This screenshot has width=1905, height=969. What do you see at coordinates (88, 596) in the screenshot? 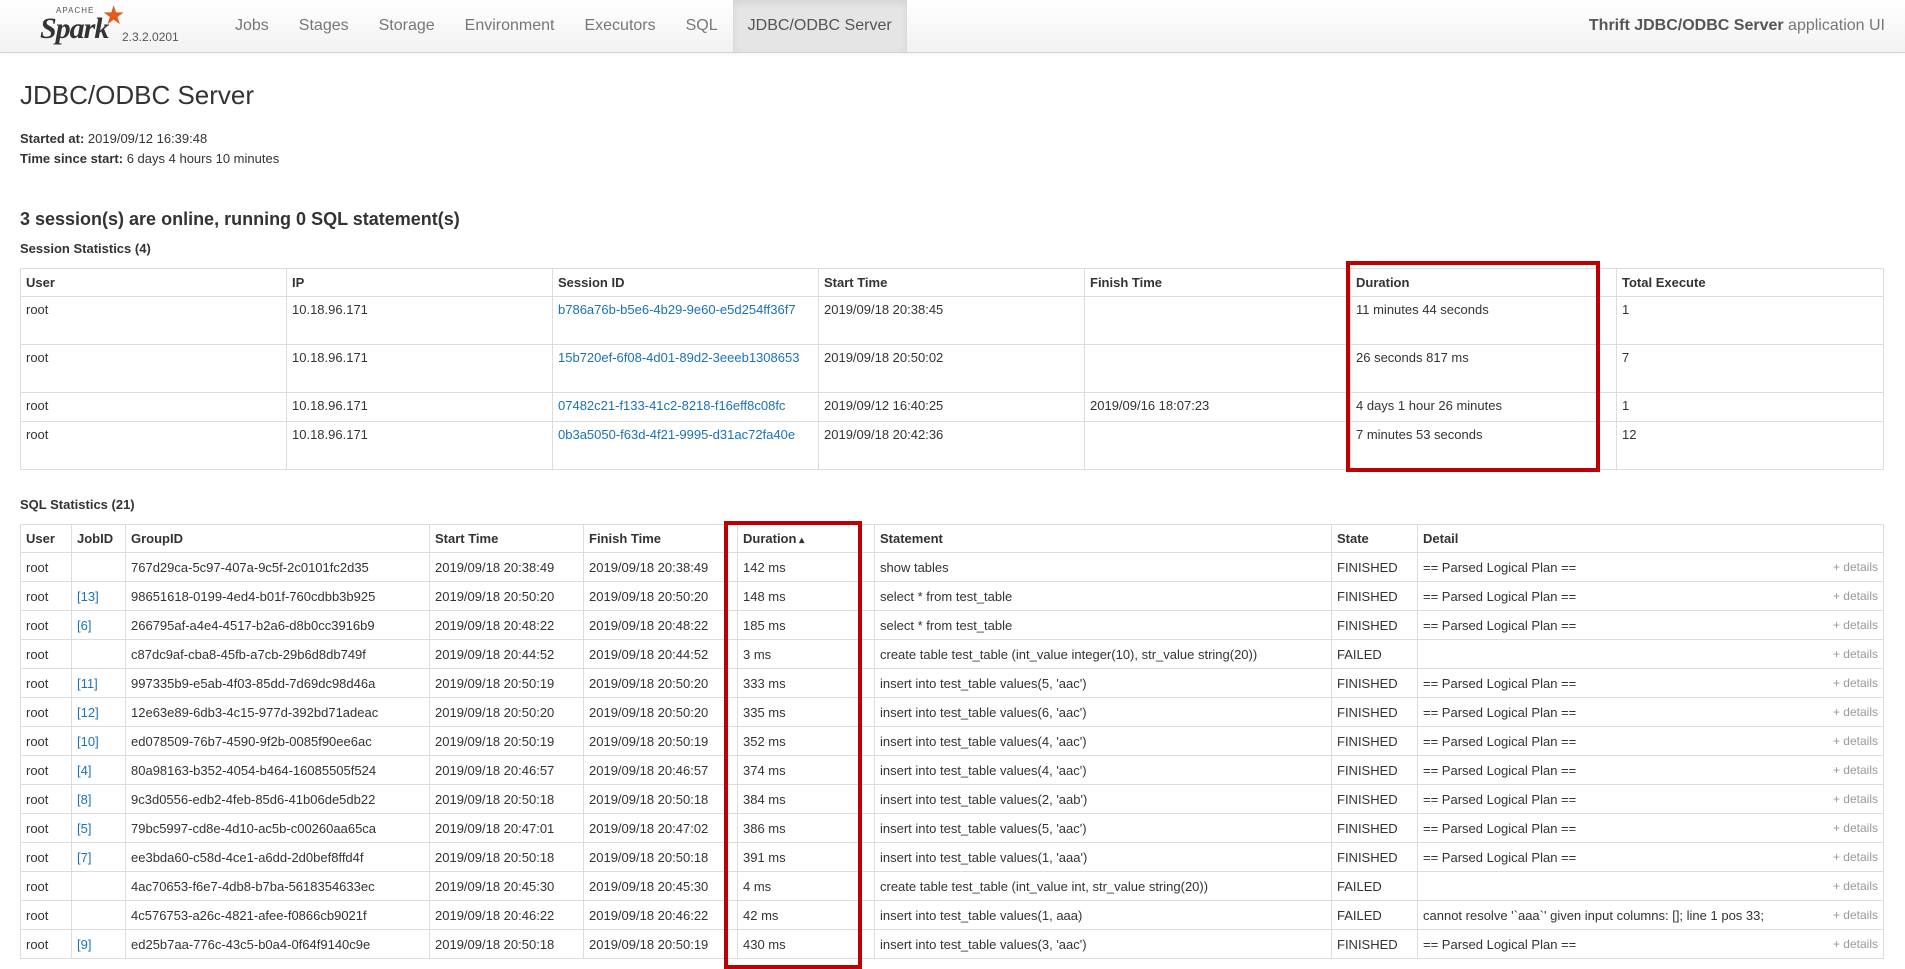
I see `sql-jobid-link: [13]` at bounding box center [88, 596].